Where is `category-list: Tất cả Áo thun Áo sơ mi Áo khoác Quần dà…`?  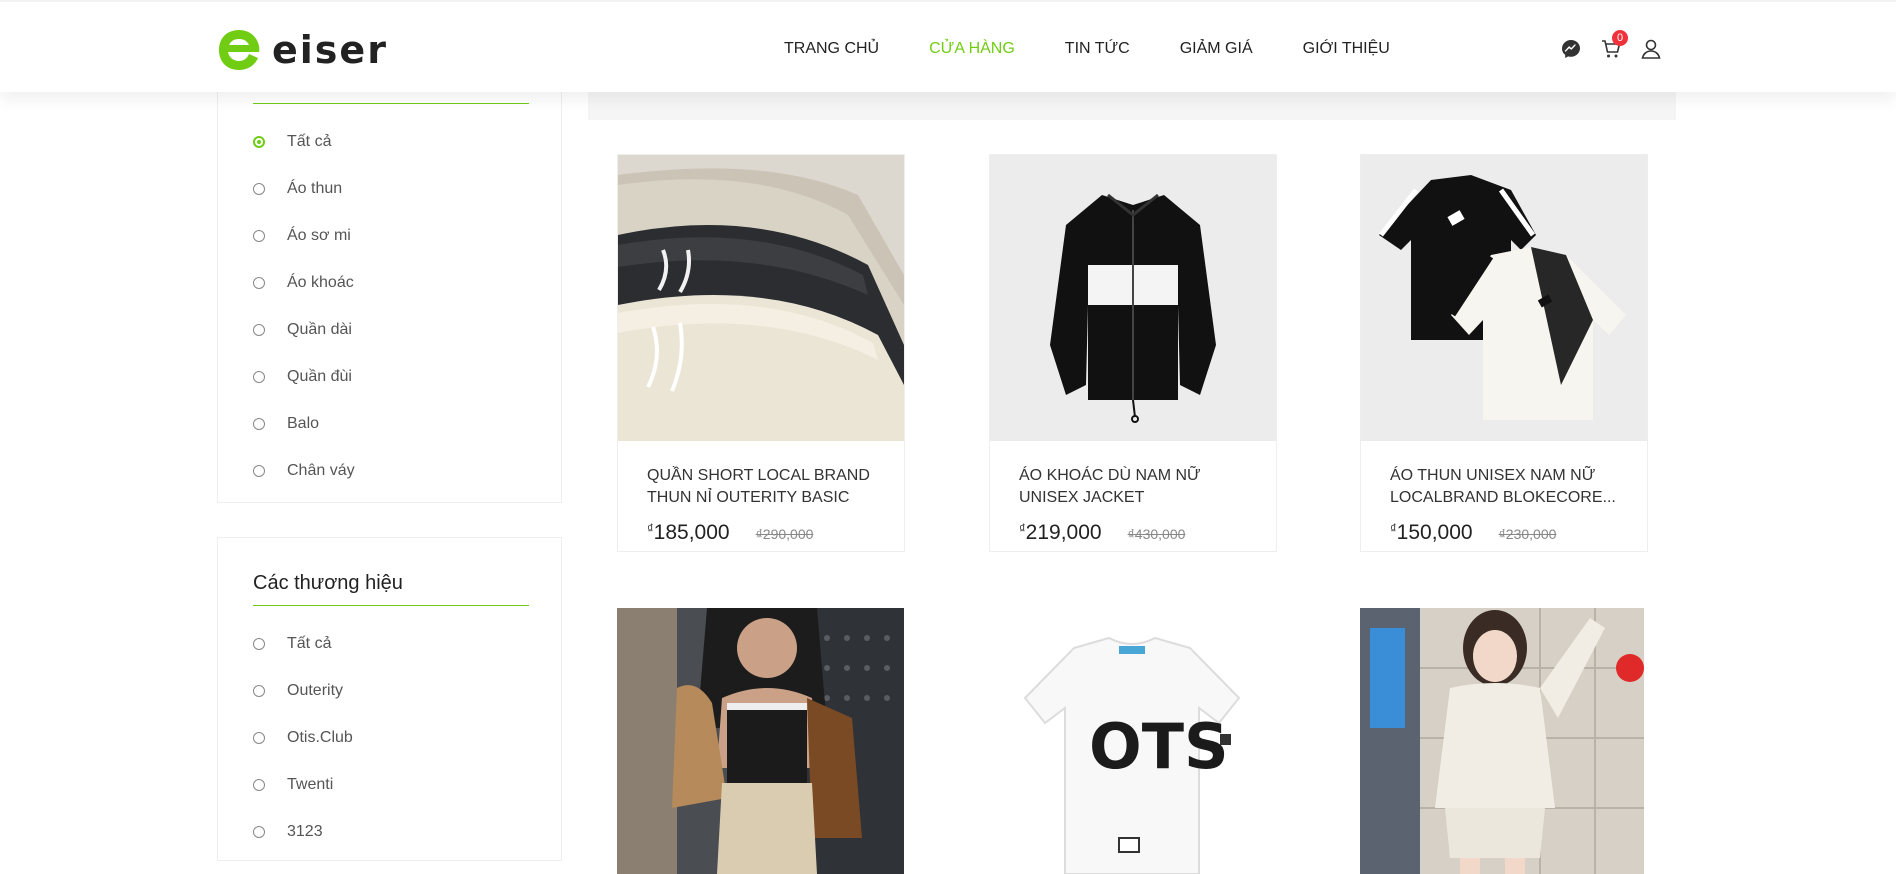
category-list: Tất cả Áo thun Áo sơ mi Áo khoác Quần dà… is located at coordinates (304, 306).